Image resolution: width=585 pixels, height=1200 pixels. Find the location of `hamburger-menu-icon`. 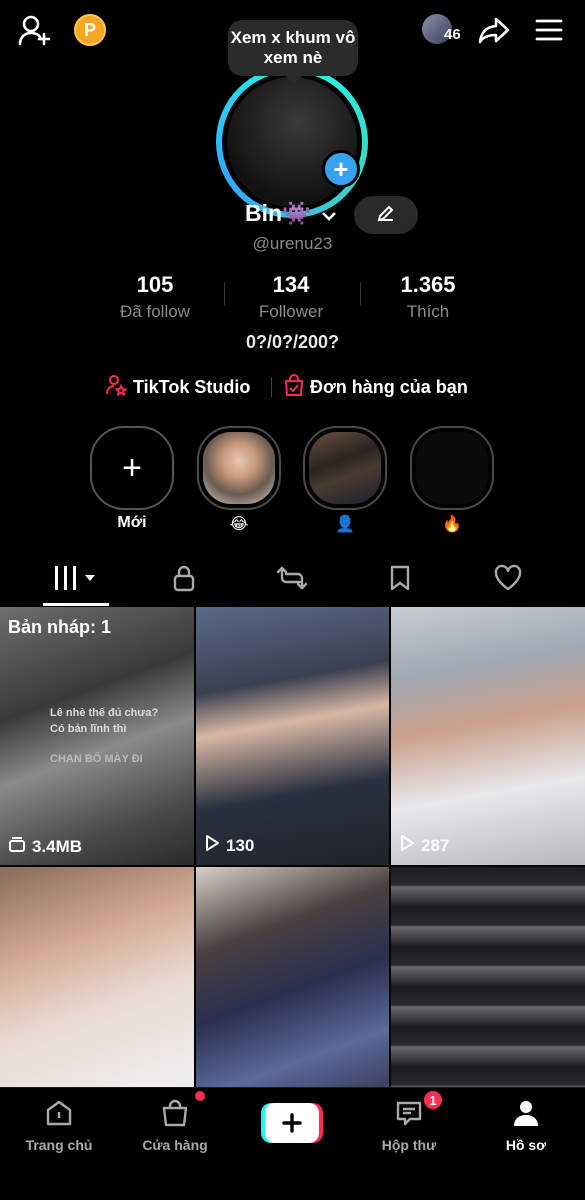

hamburger-menu-icon is located at coordinates (549, 30).